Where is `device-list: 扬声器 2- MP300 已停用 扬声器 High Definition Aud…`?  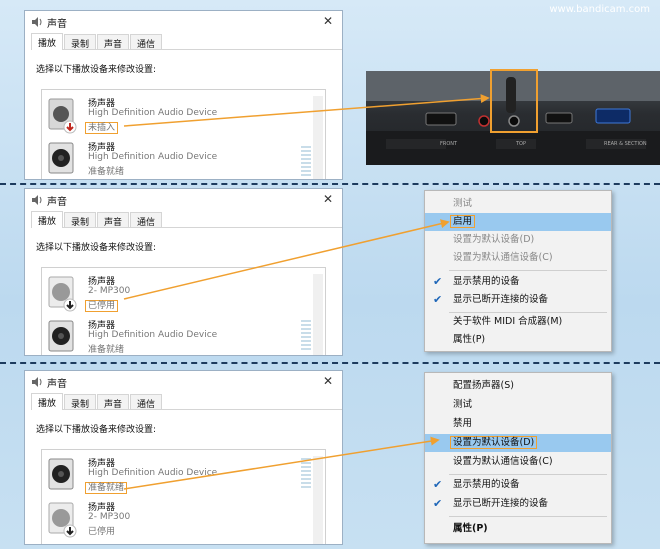 device-list: 扬声器 2- MP300 已停用 扬声器 High Definition Aud… is located at coordinates (183, 311).